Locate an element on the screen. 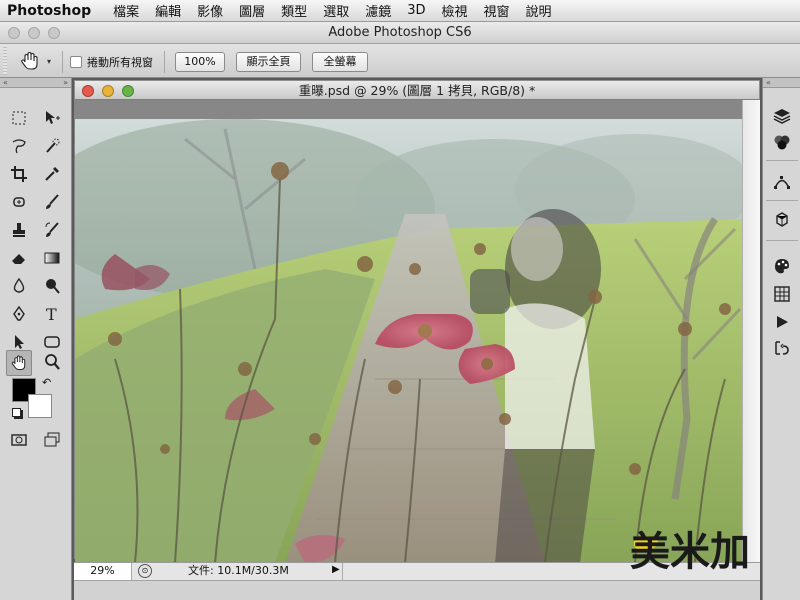 This screenshot has height=600, width=800. doc-zoom-button is located at coordinates (128, 91).